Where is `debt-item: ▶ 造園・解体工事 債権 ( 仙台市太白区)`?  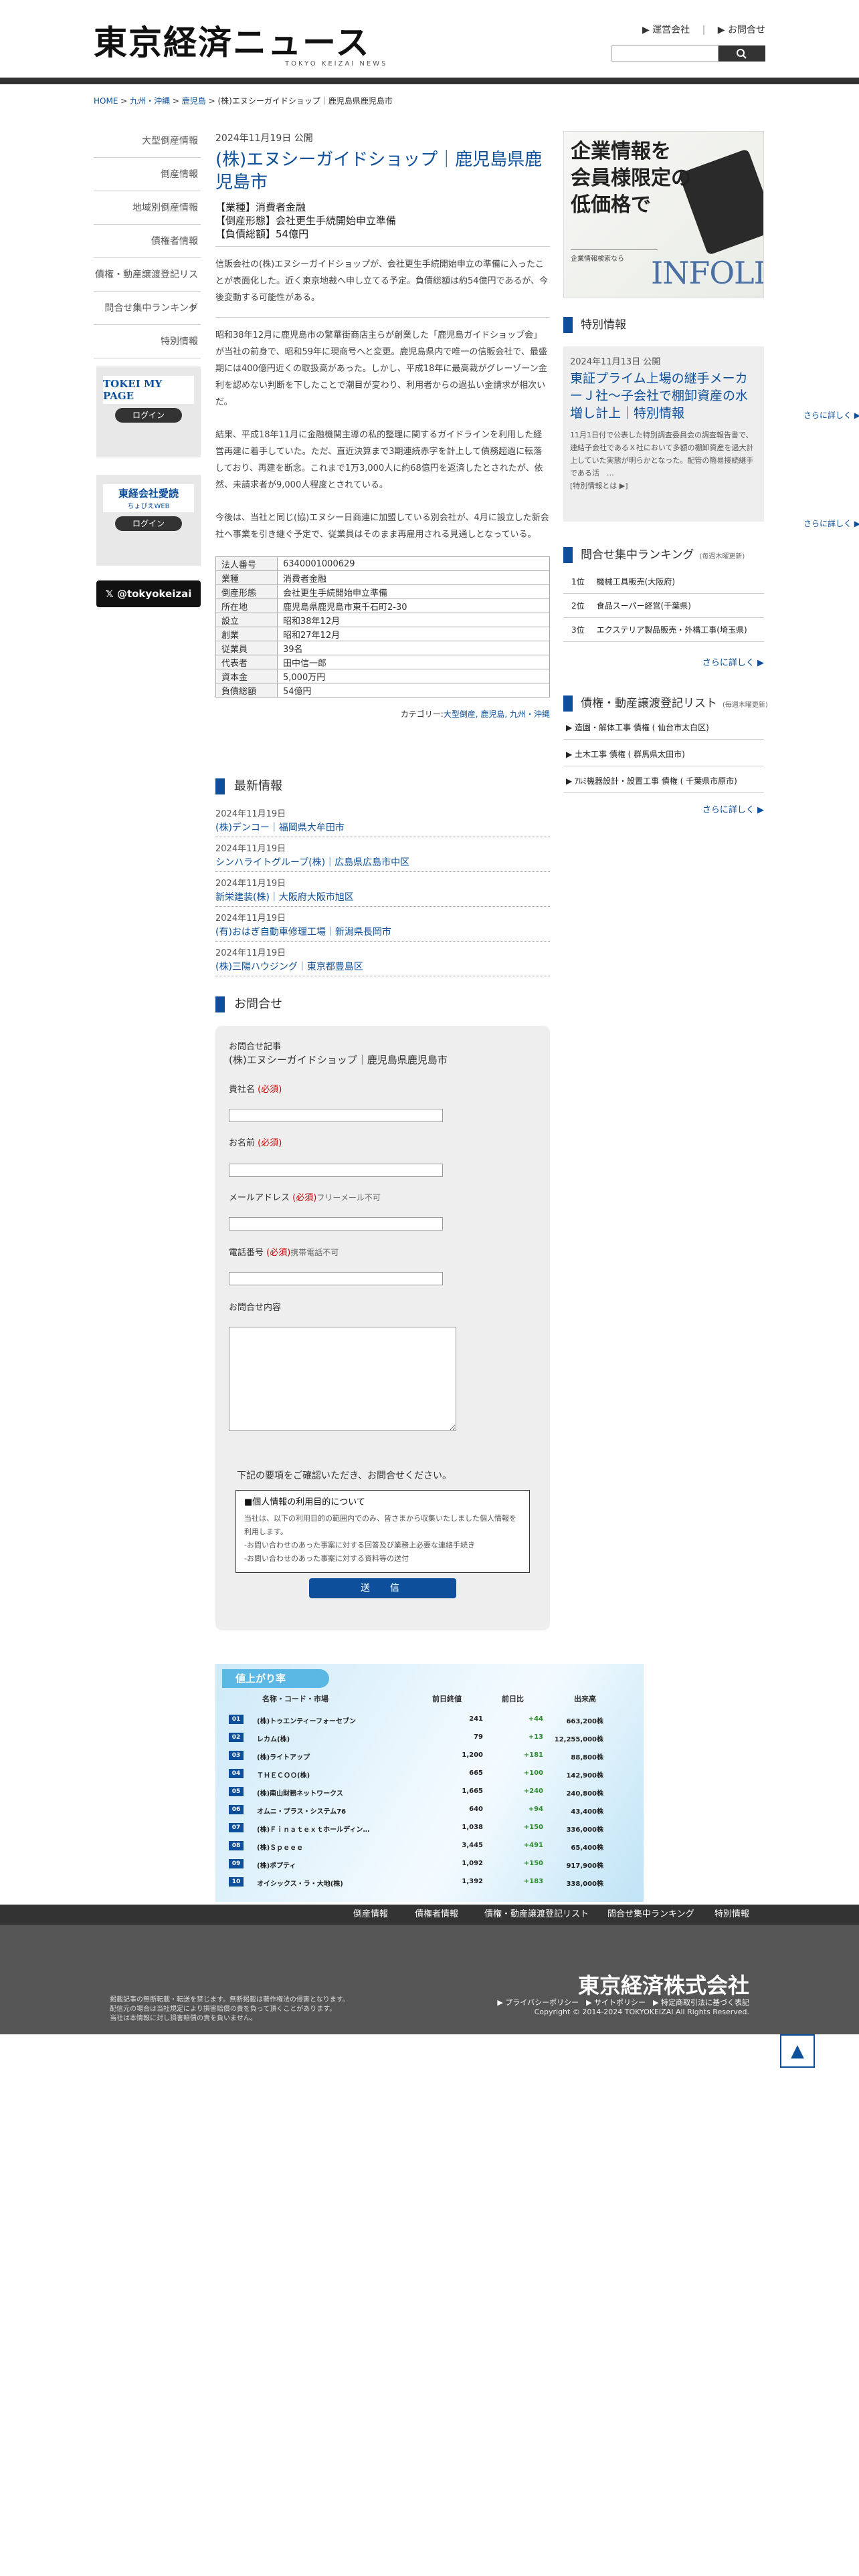 debt-item: ▶ 造園・解体工事 債権 ( 仙台市太白区) is located at coordinates (663, 728).